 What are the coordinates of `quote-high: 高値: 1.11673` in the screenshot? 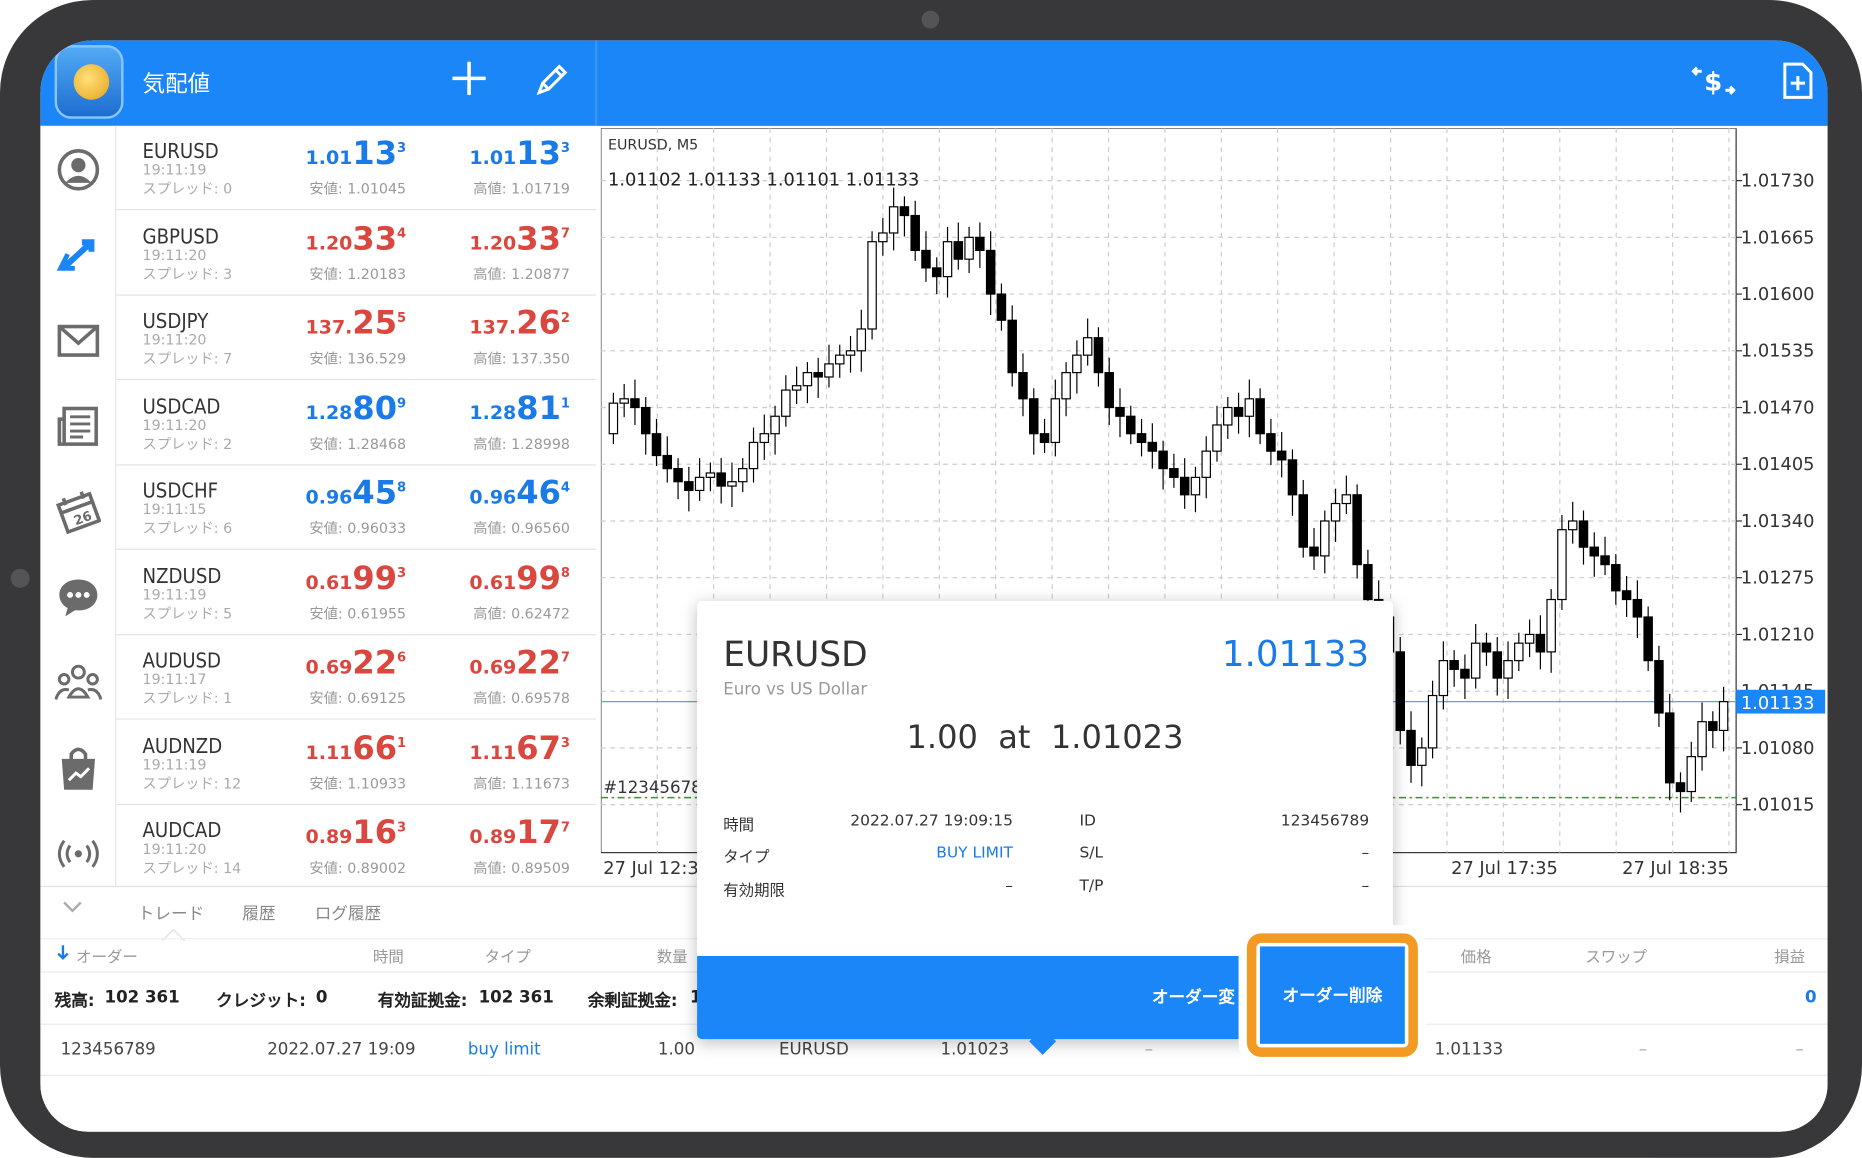 It's located at (521, 783).